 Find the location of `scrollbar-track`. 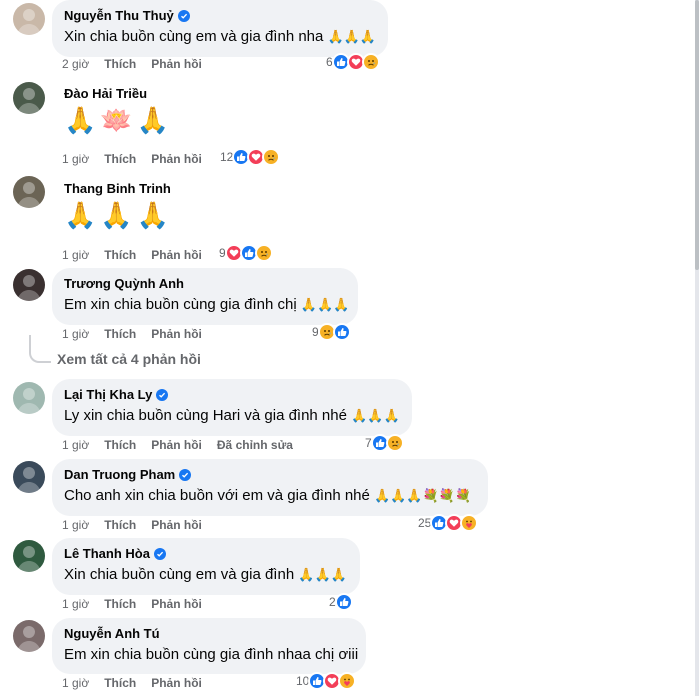

scrollbar-track is located at coordinates (697, 348).